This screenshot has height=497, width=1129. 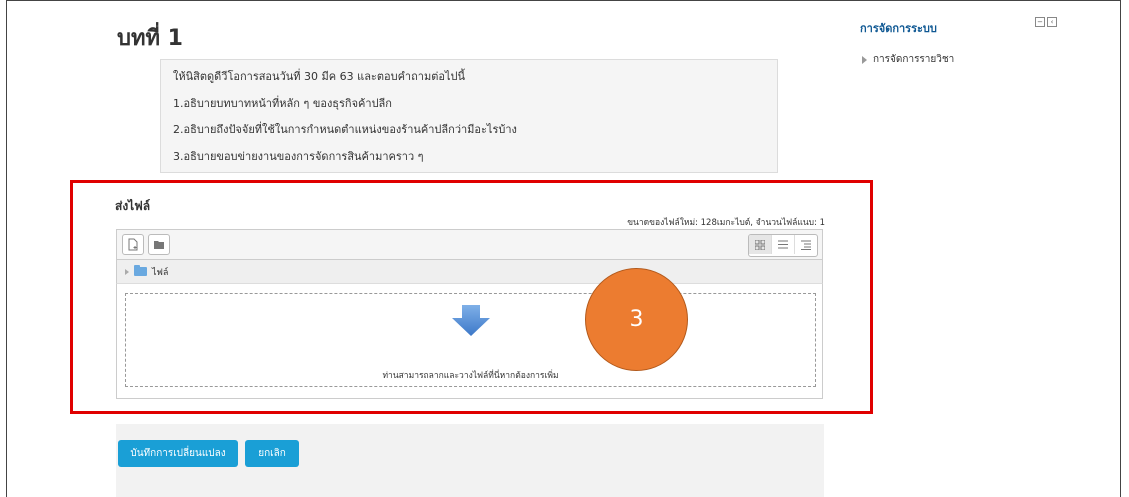 What do you see at coordinates (6, 248) in the screenshot?
I see `window-frame-left` at bounding box center [6, 248].